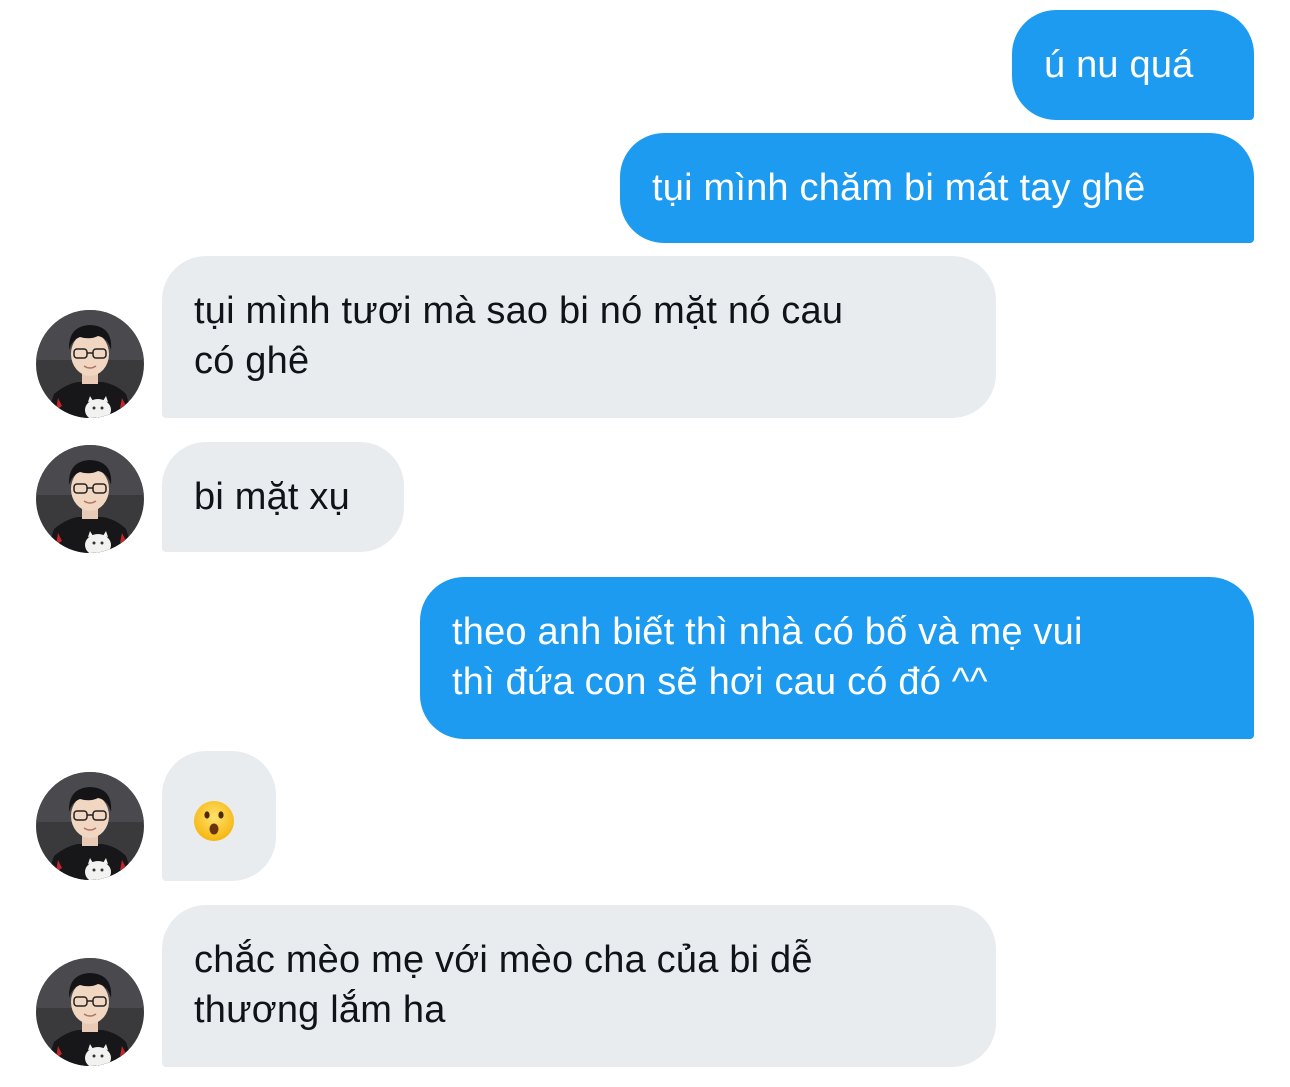 This screenshot has height=1087, width=1290. Describe the element at coordinates (283, 497) in the screenshot. I see `message-bubble-incoming: bi mặt xụ` at that location.